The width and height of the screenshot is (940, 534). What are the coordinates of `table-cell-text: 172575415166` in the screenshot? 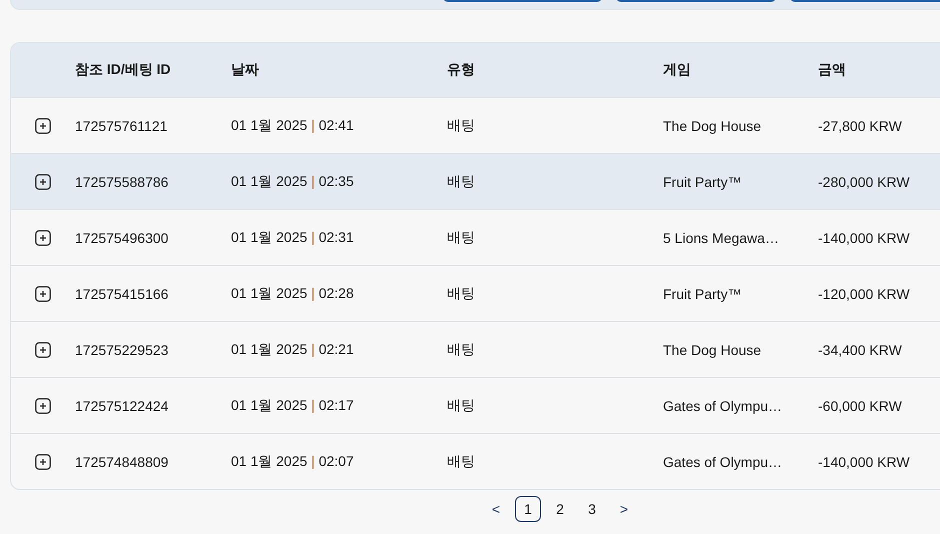 It's located at (122, 294).